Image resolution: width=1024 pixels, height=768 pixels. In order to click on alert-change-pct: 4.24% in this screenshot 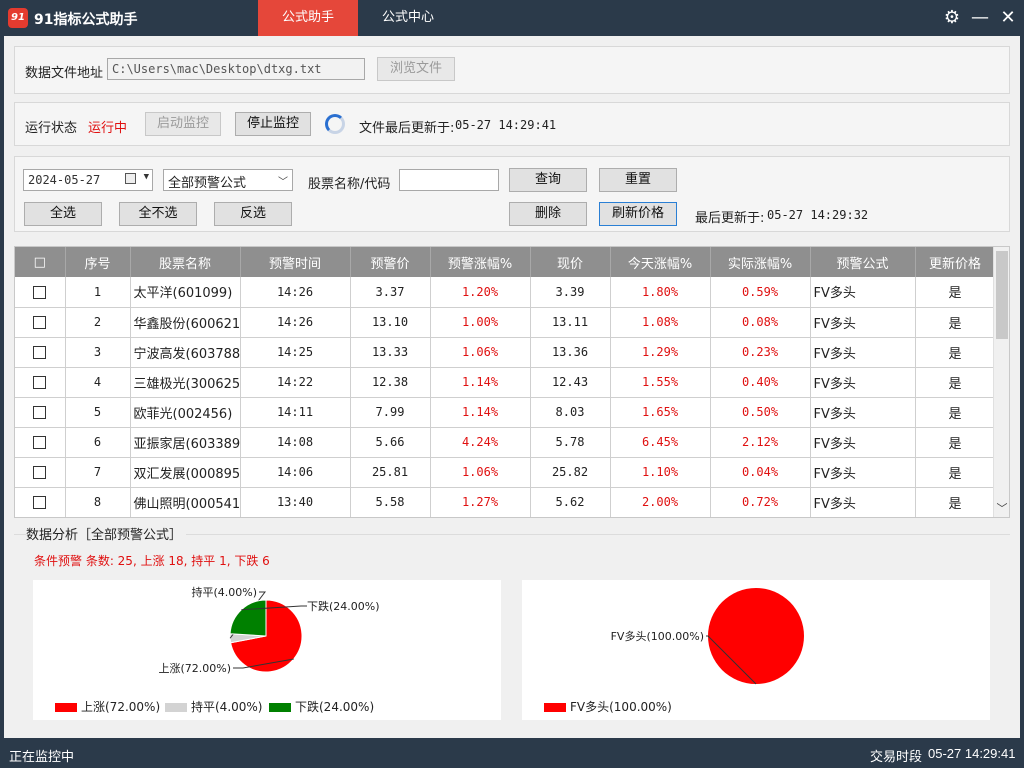, I will do `click(480, 442)`.